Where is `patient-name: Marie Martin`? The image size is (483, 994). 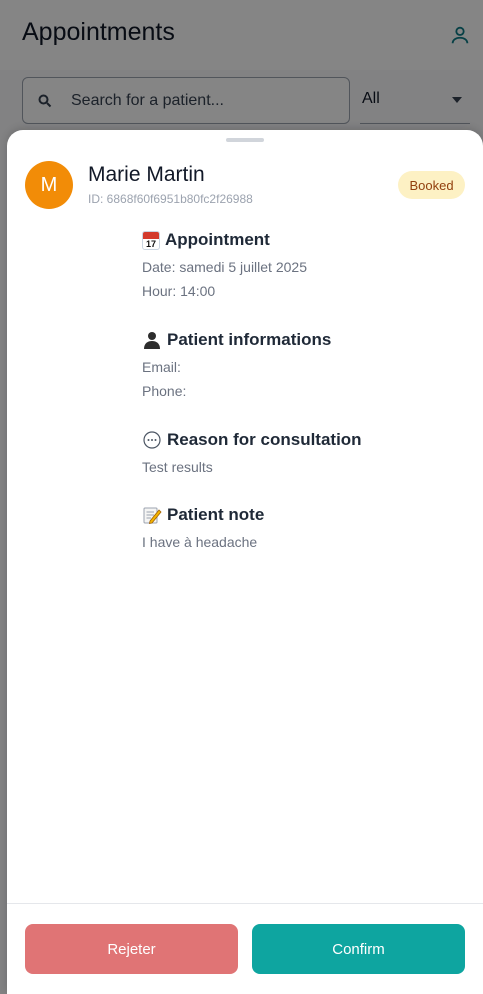
patient-name: Marie Martin is located at coordinates (146, 174).